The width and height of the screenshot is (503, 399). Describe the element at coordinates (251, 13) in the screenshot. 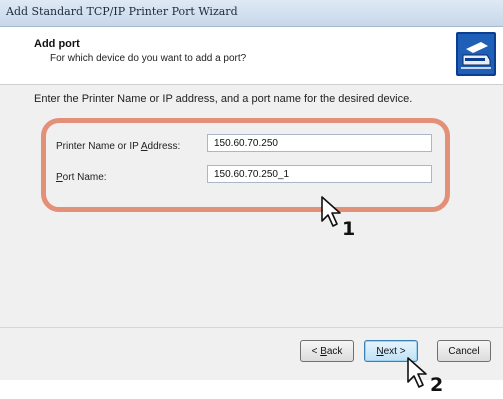

I see `title-bar: Add Standard TCP/IP Printer Port Wizard` at that location.